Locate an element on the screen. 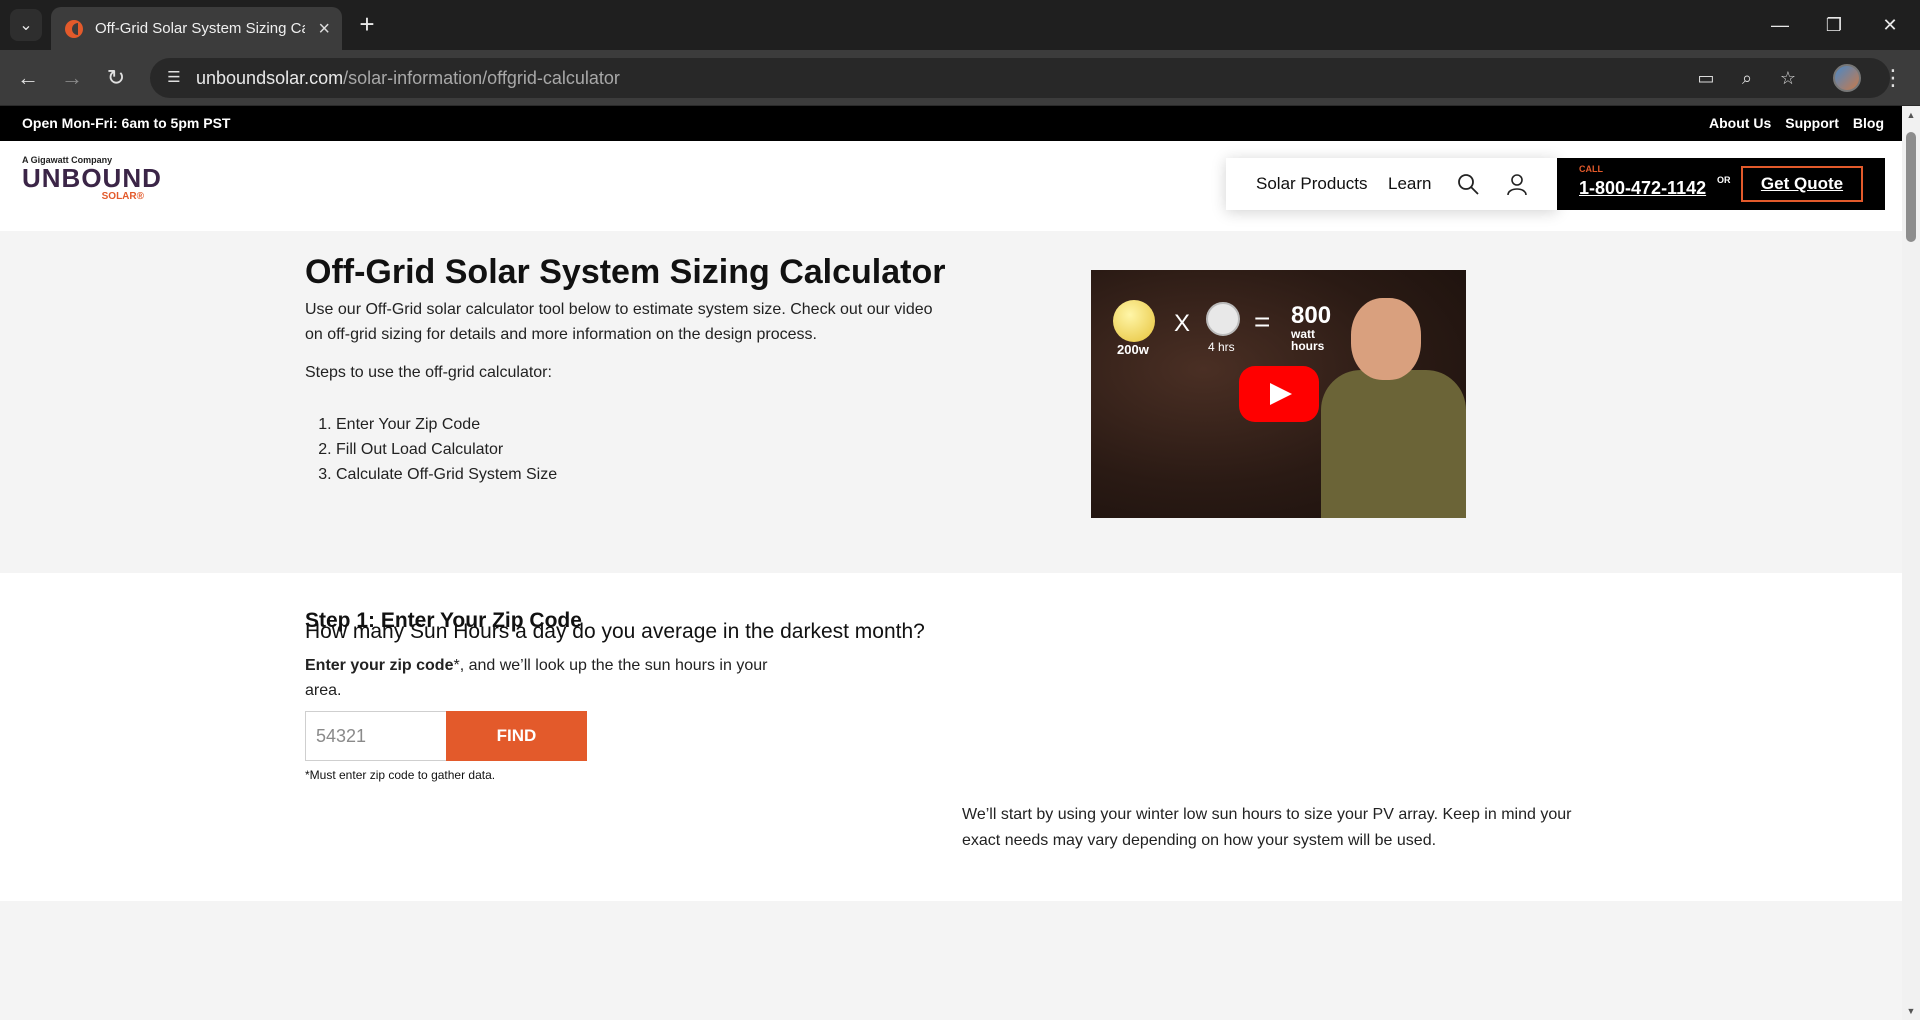 The width and height of the screenshot is (1920, 1020). multiply-sign: X is located at coordinates (1182, 323).